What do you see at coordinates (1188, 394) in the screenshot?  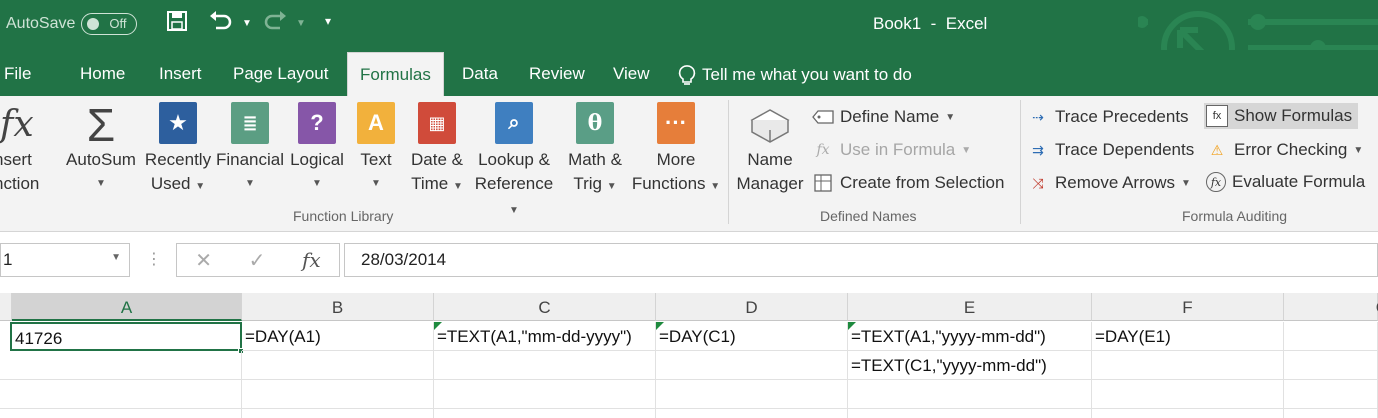 I see `cell-f3` at bounding box center [1188, 394].